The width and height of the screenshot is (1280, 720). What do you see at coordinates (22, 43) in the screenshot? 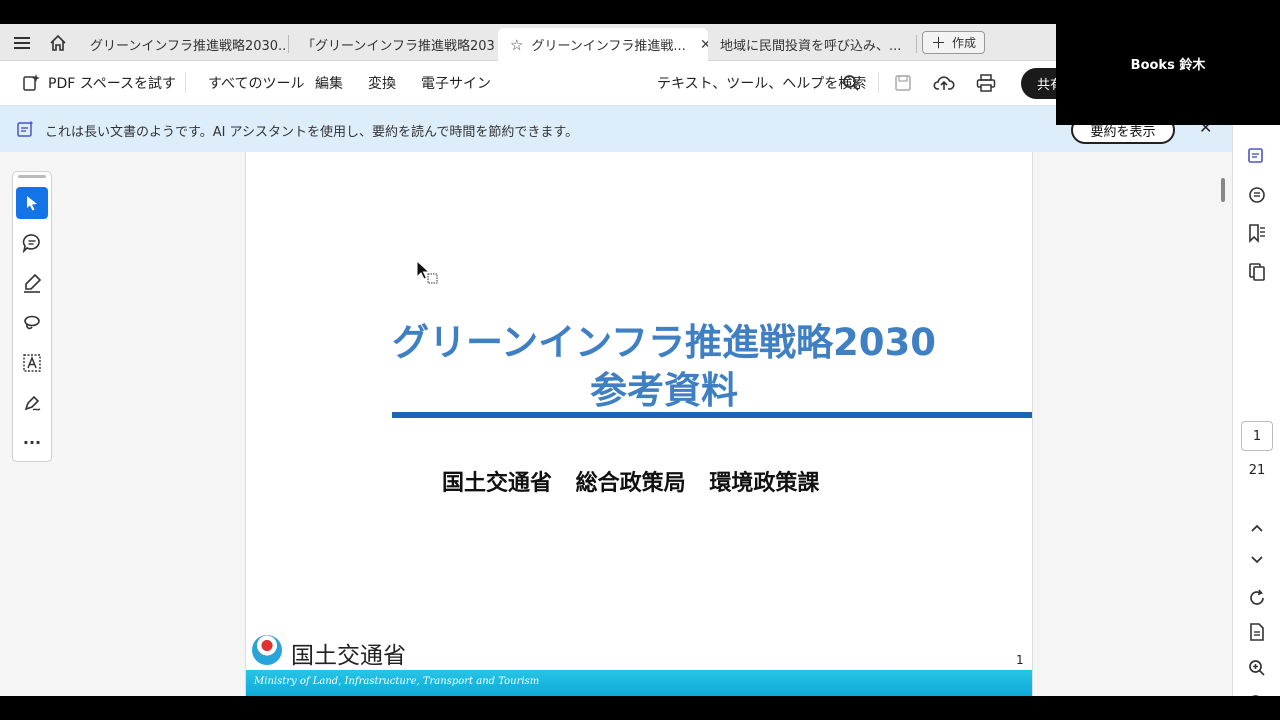
I see `menu-icon` at bounding box center [22, 43].